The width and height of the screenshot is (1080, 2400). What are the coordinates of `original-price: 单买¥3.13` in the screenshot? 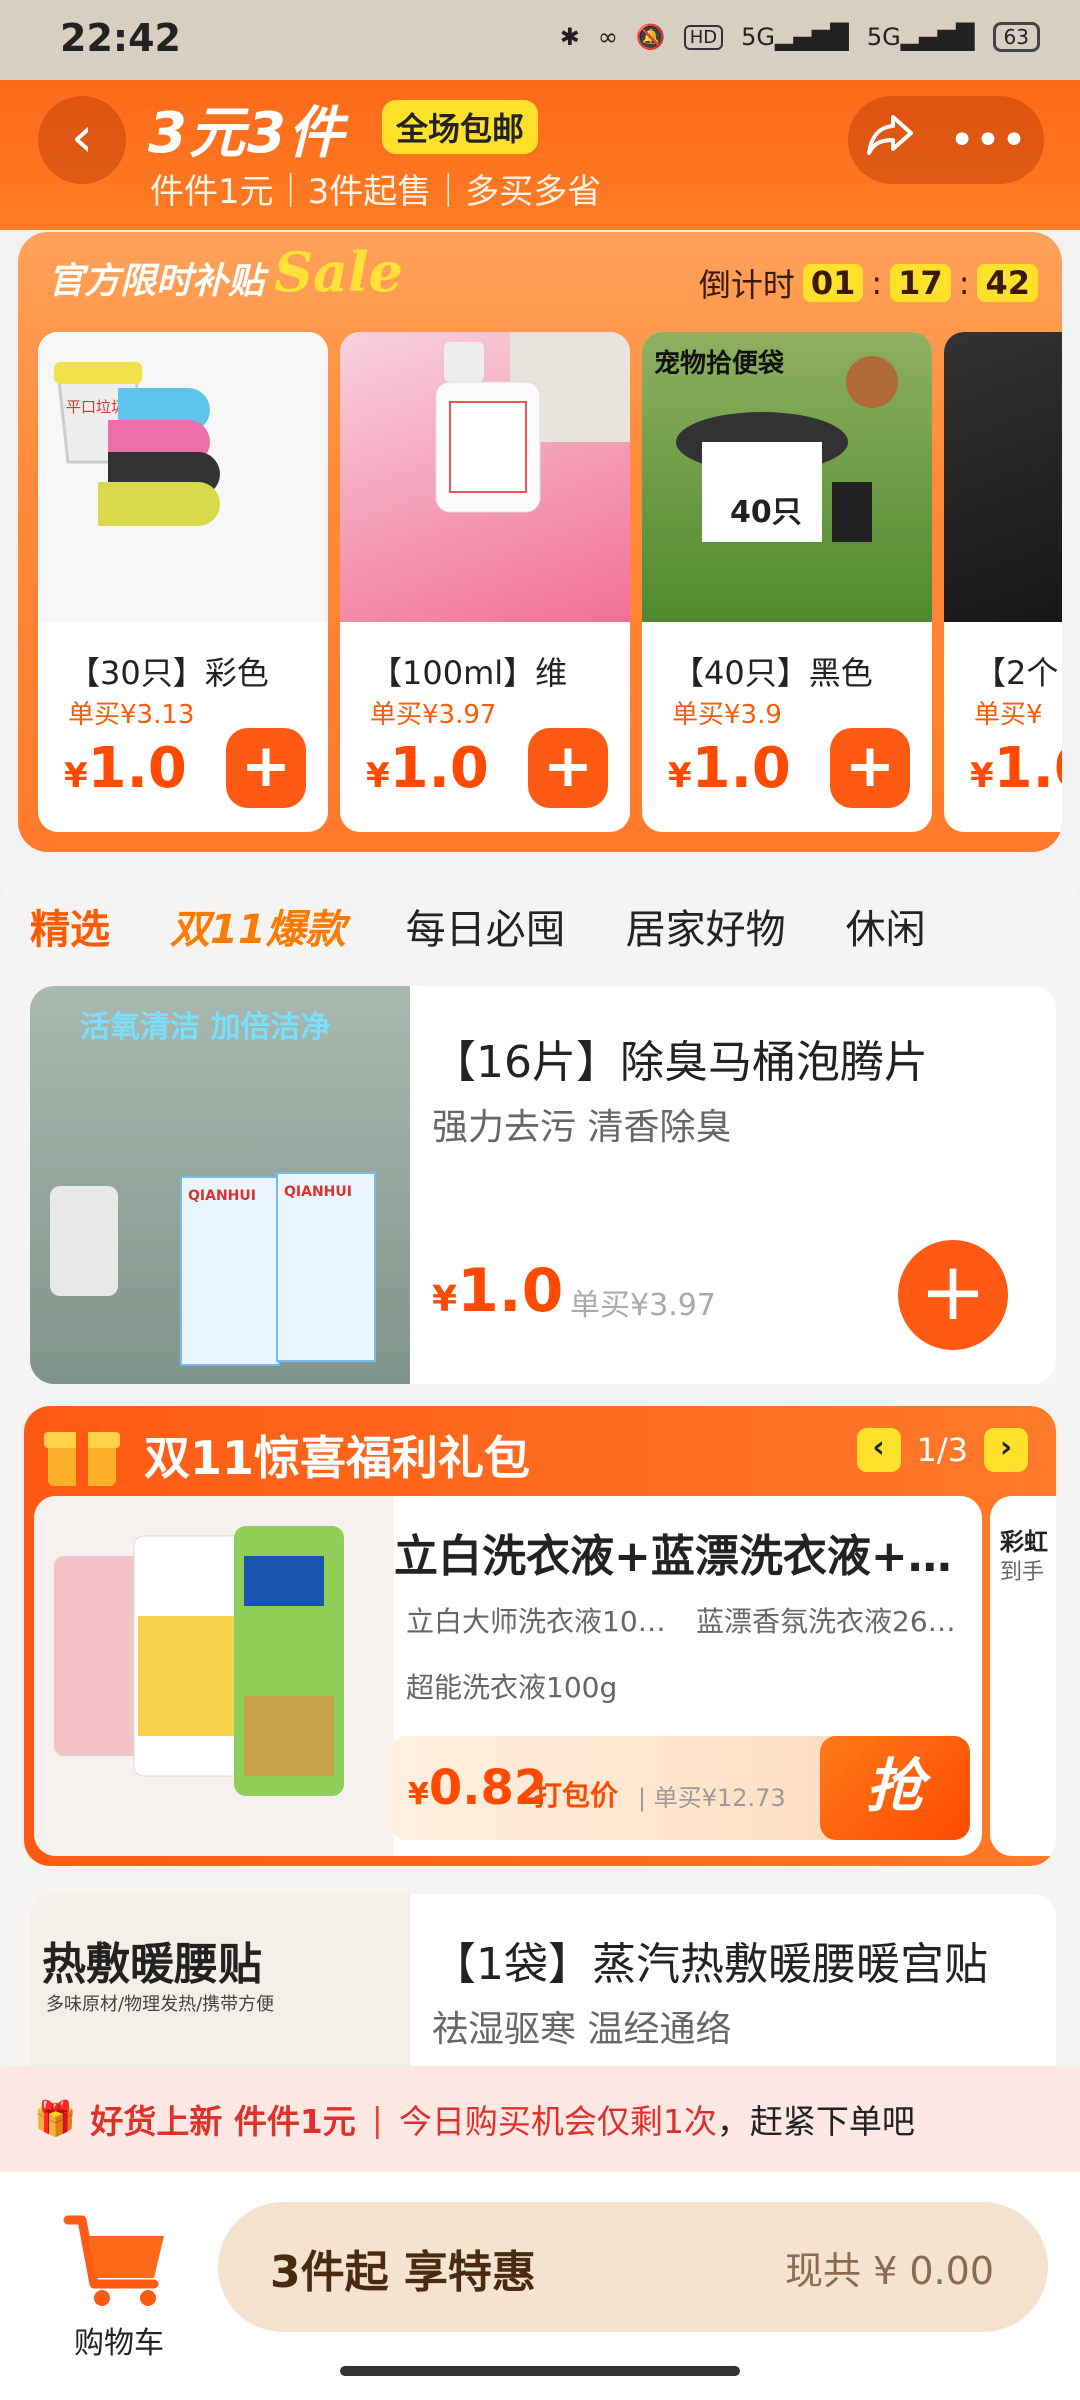 It's located at (131, 715).